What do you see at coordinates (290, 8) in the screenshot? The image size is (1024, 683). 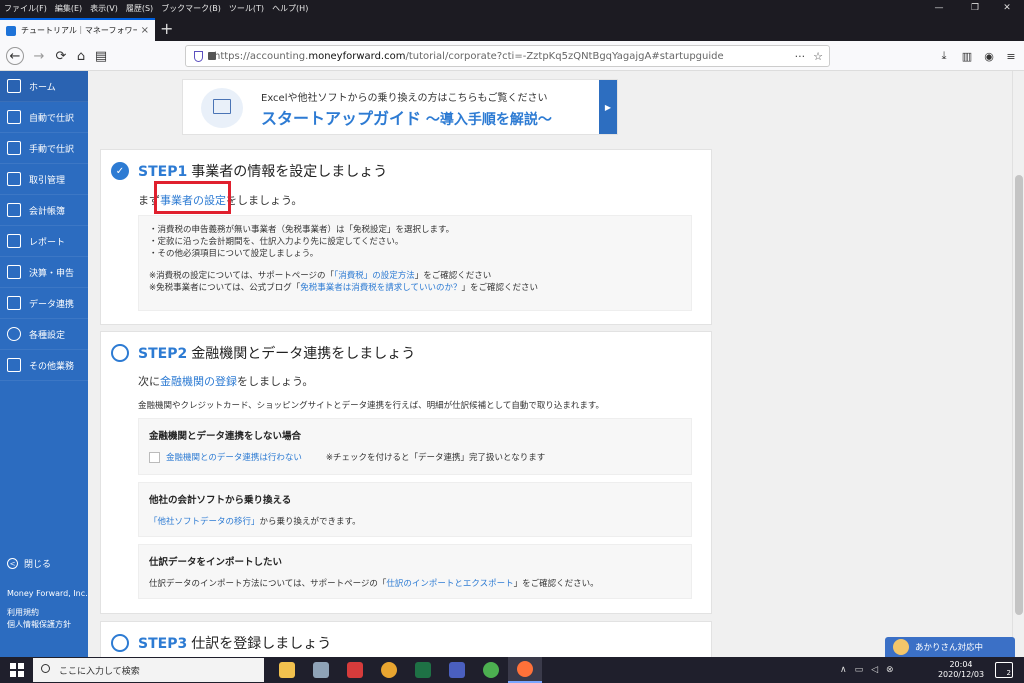 I see `menu-help: ヘルプ(H)` at bounding box center [290, 8].